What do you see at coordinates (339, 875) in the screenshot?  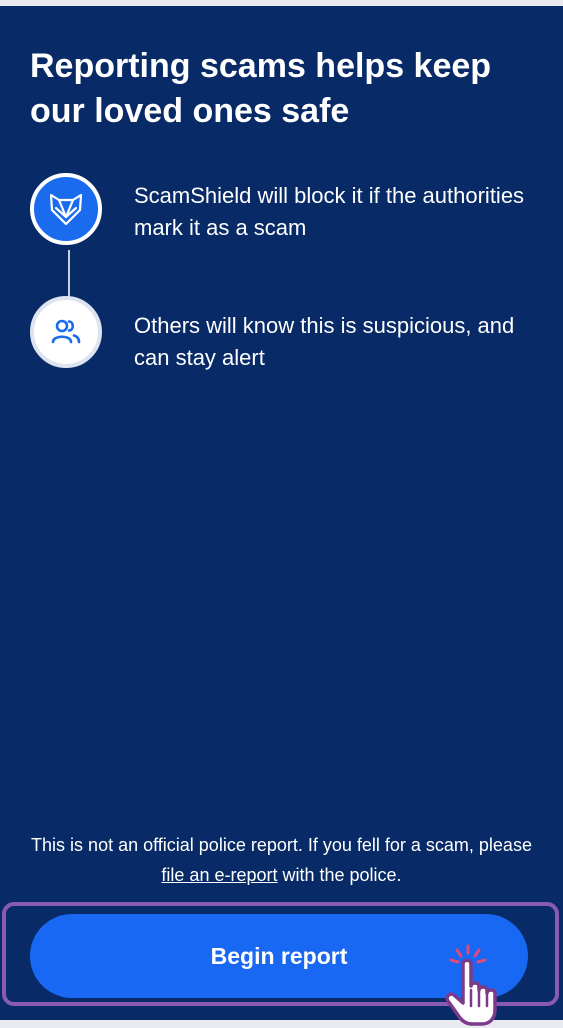 I see `disclaimer-text-after: with the police.` at bounding box center [339, 875].